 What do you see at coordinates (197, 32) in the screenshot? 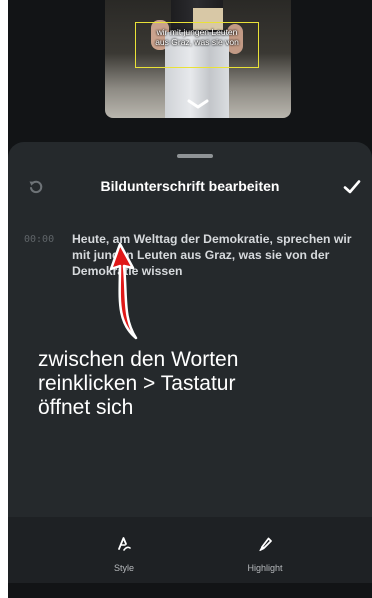
I see `caption-preview-line: wir mit jungen Leuten` at bounding box center [197, 32].